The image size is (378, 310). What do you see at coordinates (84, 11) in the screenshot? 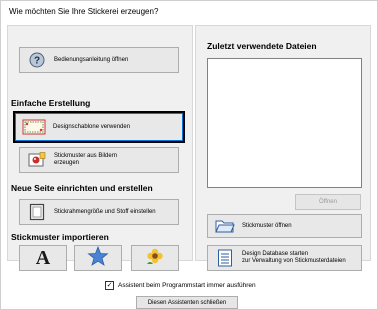
I see `dialog-title: Wie möchten Sie Ihre Stickerei erzeugen?` at bounding box center [84, 11].